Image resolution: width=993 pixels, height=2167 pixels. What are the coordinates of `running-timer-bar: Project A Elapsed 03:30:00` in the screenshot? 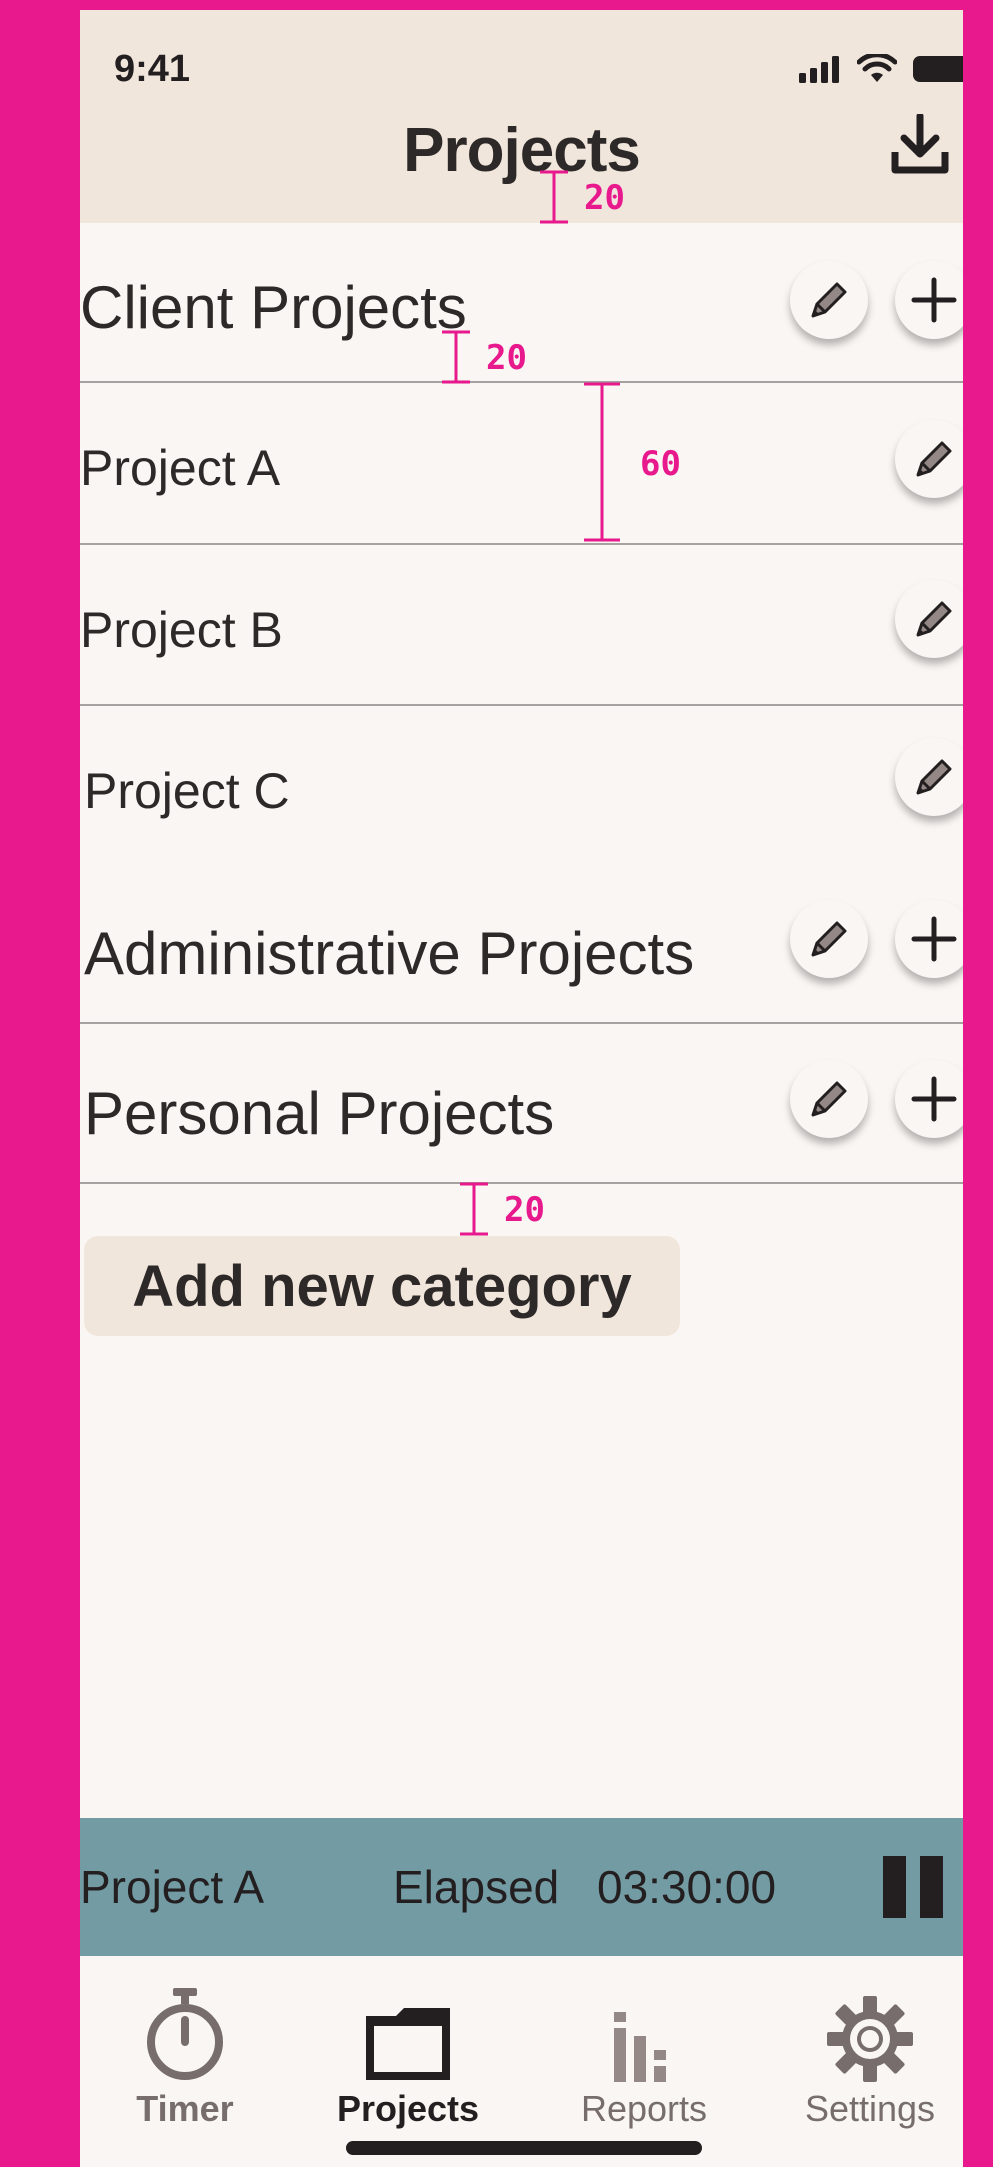 It's located at (521, 1887).